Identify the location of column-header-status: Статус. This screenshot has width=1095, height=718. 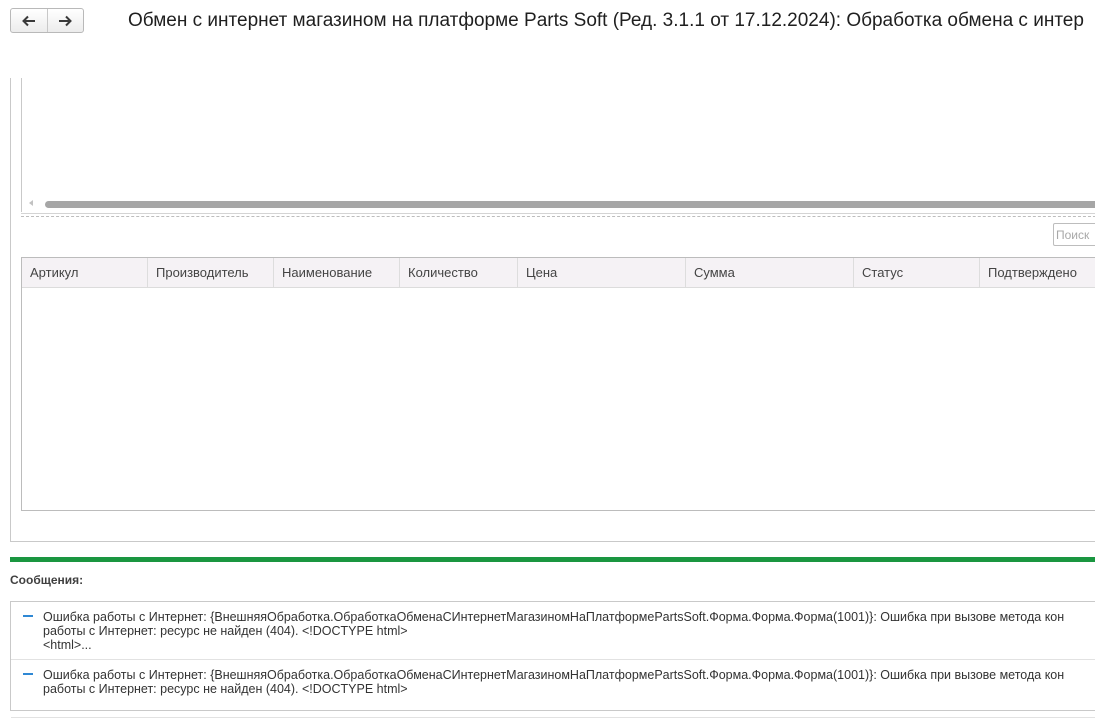
(917, 272).